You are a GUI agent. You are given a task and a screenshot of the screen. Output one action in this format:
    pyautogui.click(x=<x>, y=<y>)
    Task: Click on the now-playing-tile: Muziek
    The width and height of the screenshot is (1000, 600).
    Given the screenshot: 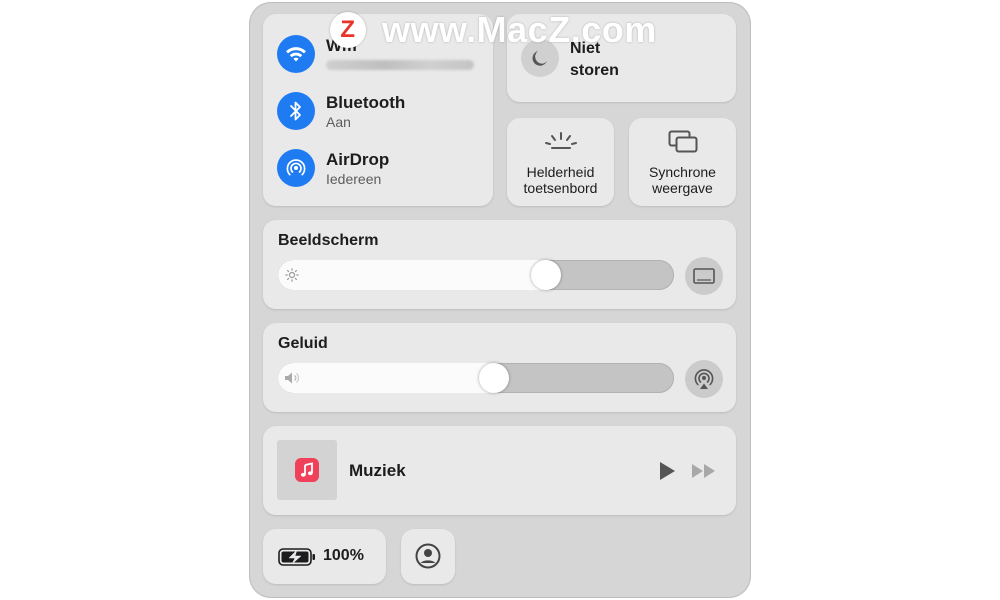 What is the action you would take?
    pyautogui.click(x=499, y=470)
    